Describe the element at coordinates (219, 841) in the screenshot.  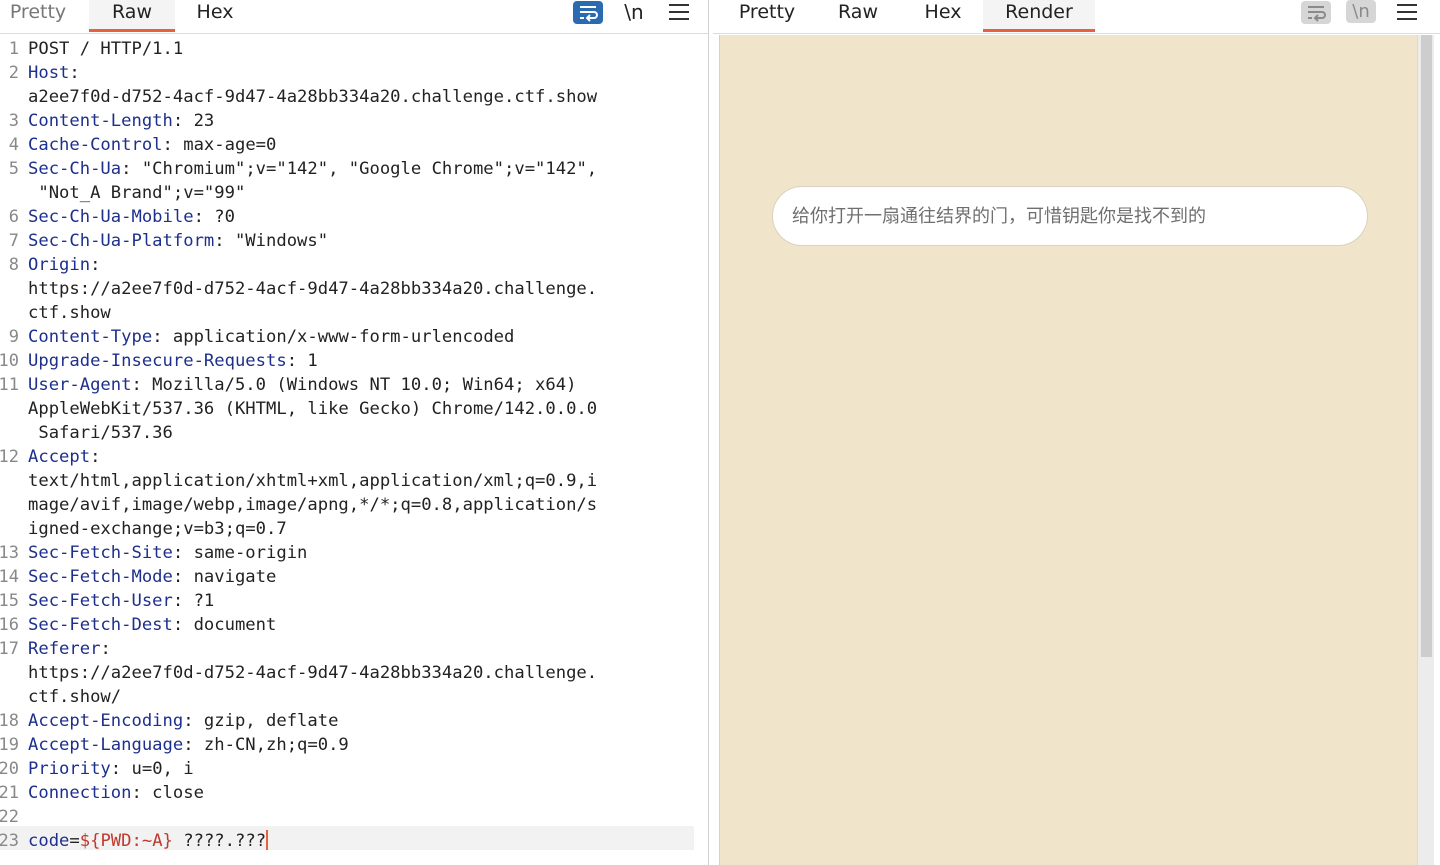
I see `param-rest: ????.???` at that location.